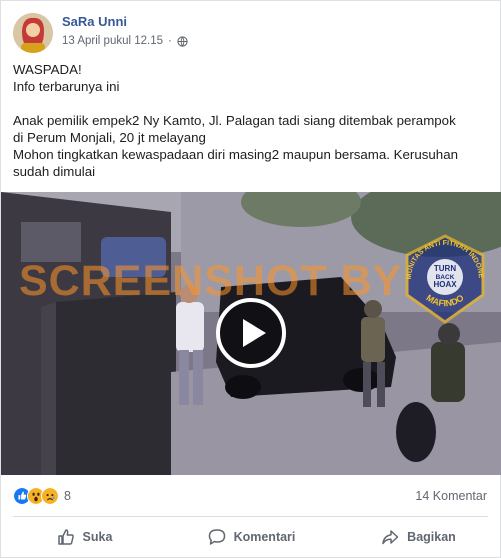  I want to click on post-line: di Perum Monjali, 20 jt melayang, so click(109, 137).